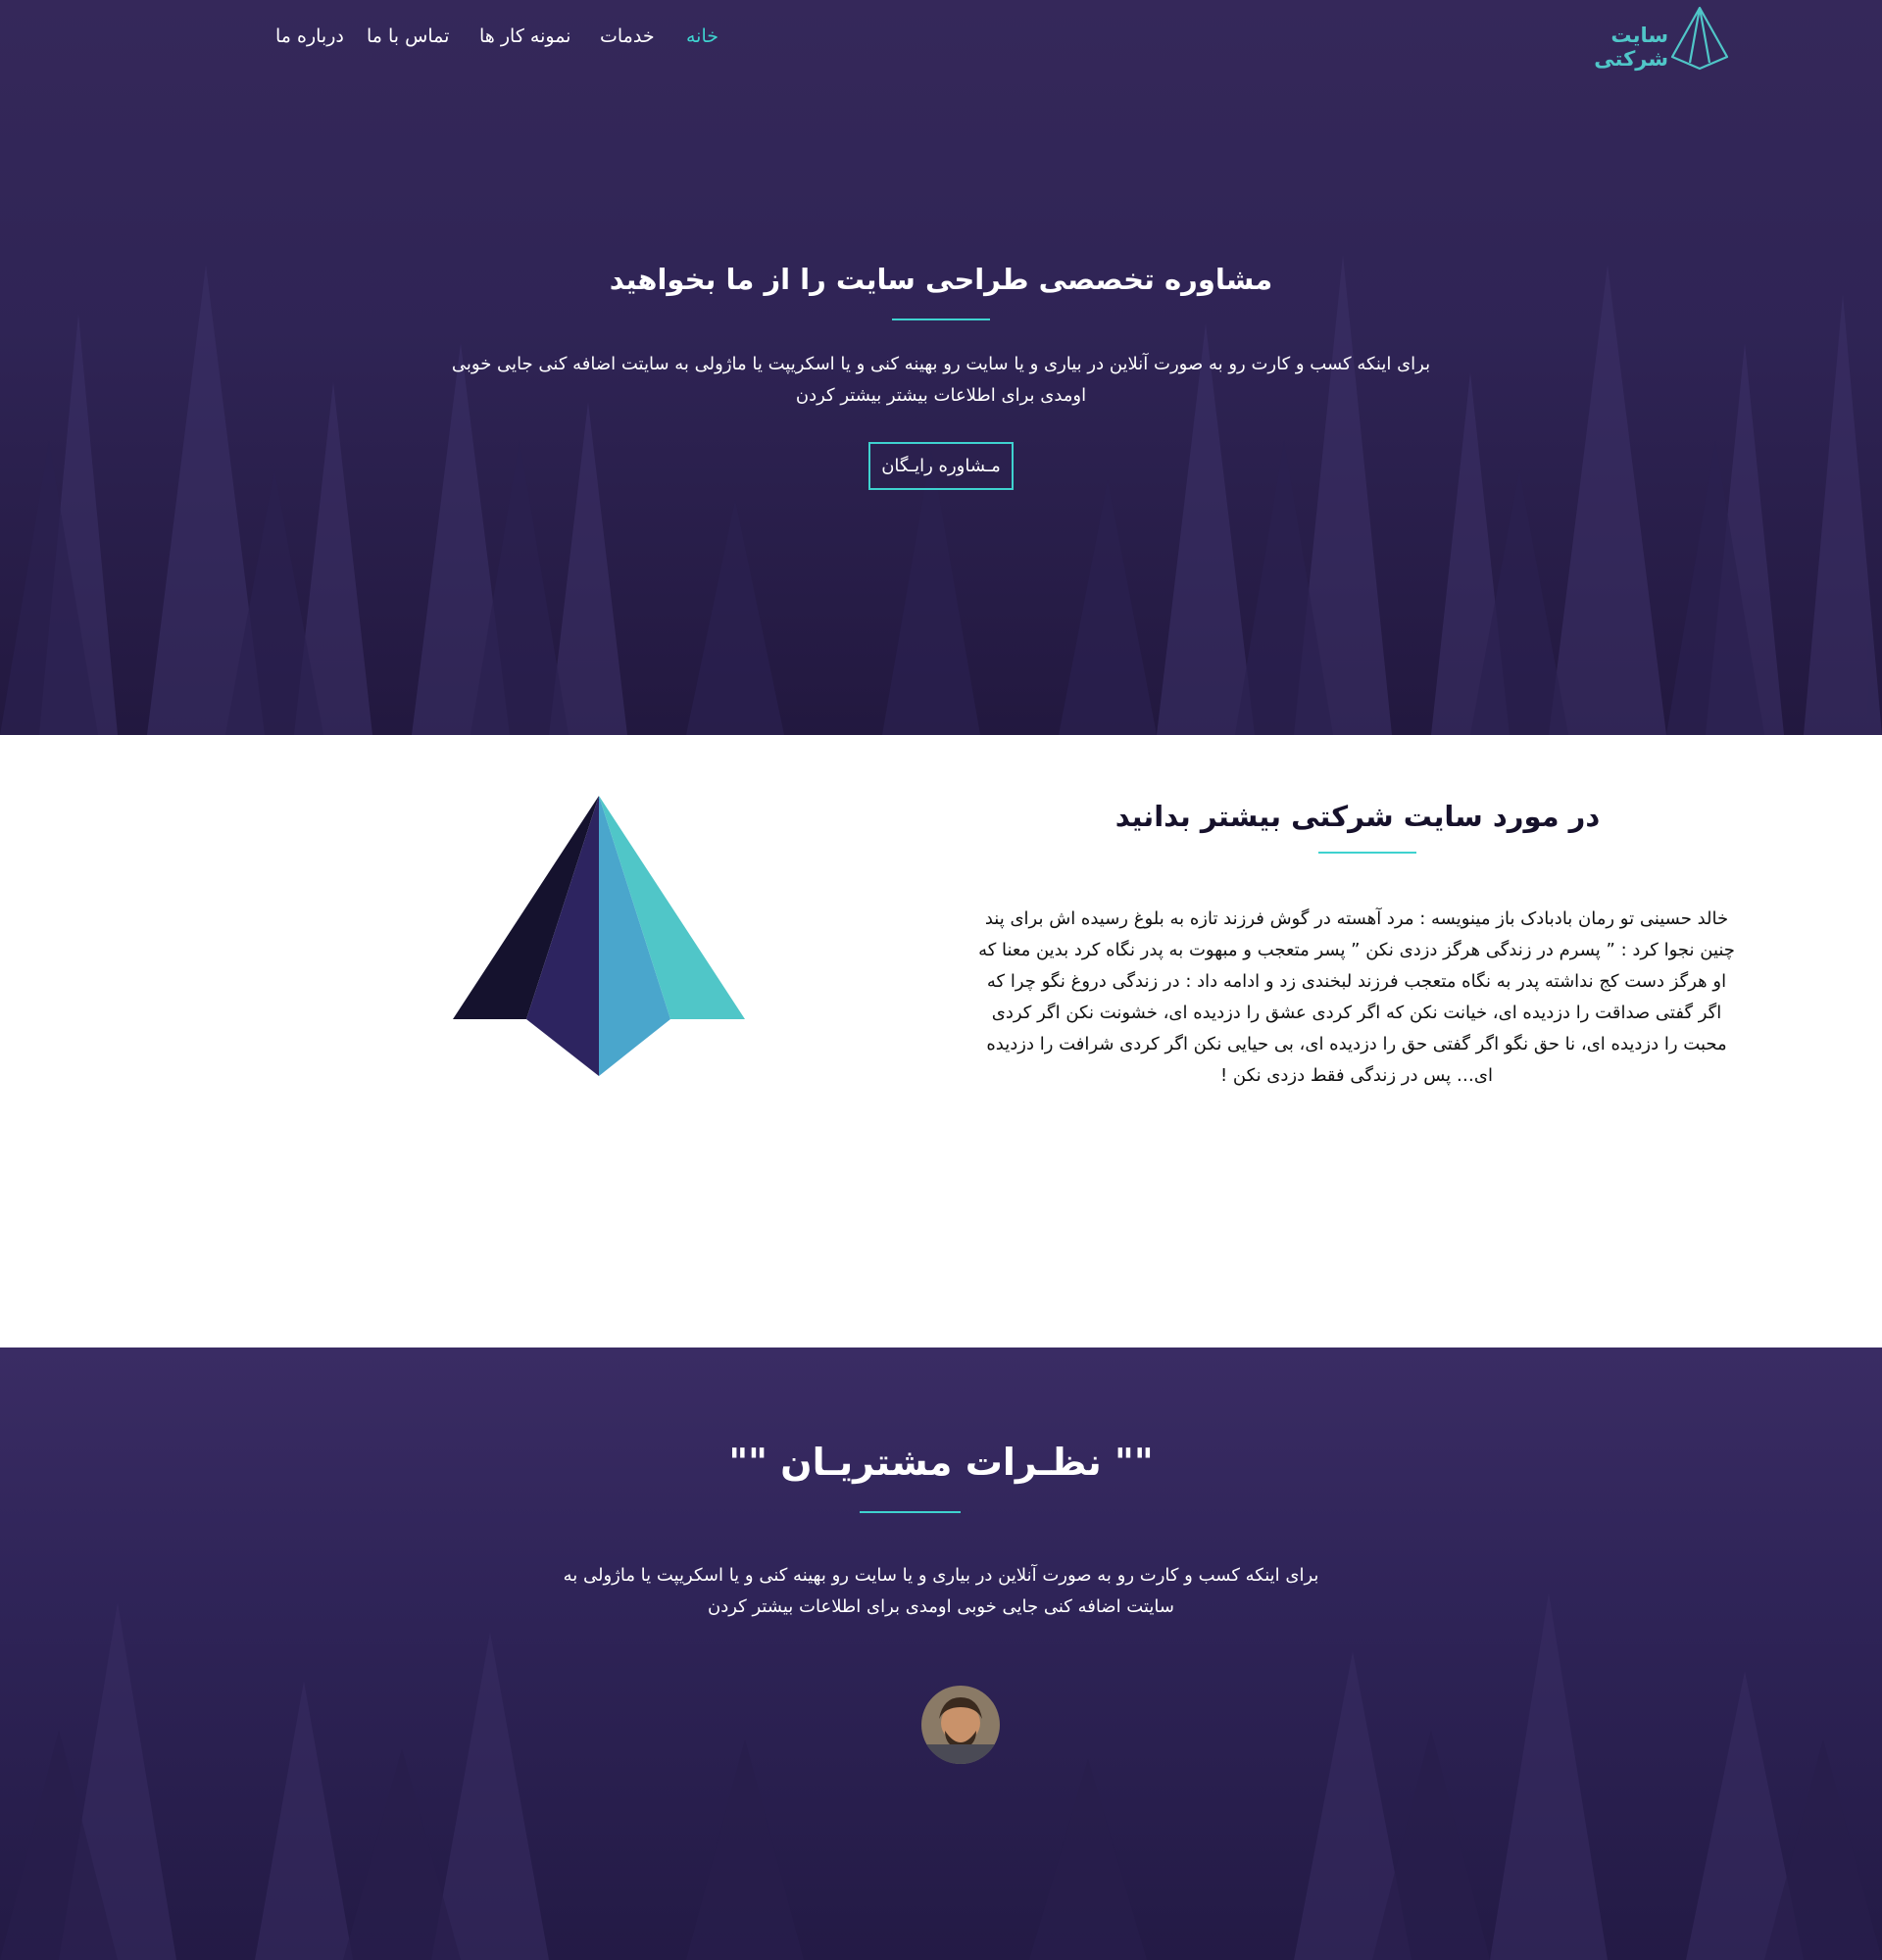 The image size is (1882, 1960). I want to click on avatar-image, so click(961, 1725).